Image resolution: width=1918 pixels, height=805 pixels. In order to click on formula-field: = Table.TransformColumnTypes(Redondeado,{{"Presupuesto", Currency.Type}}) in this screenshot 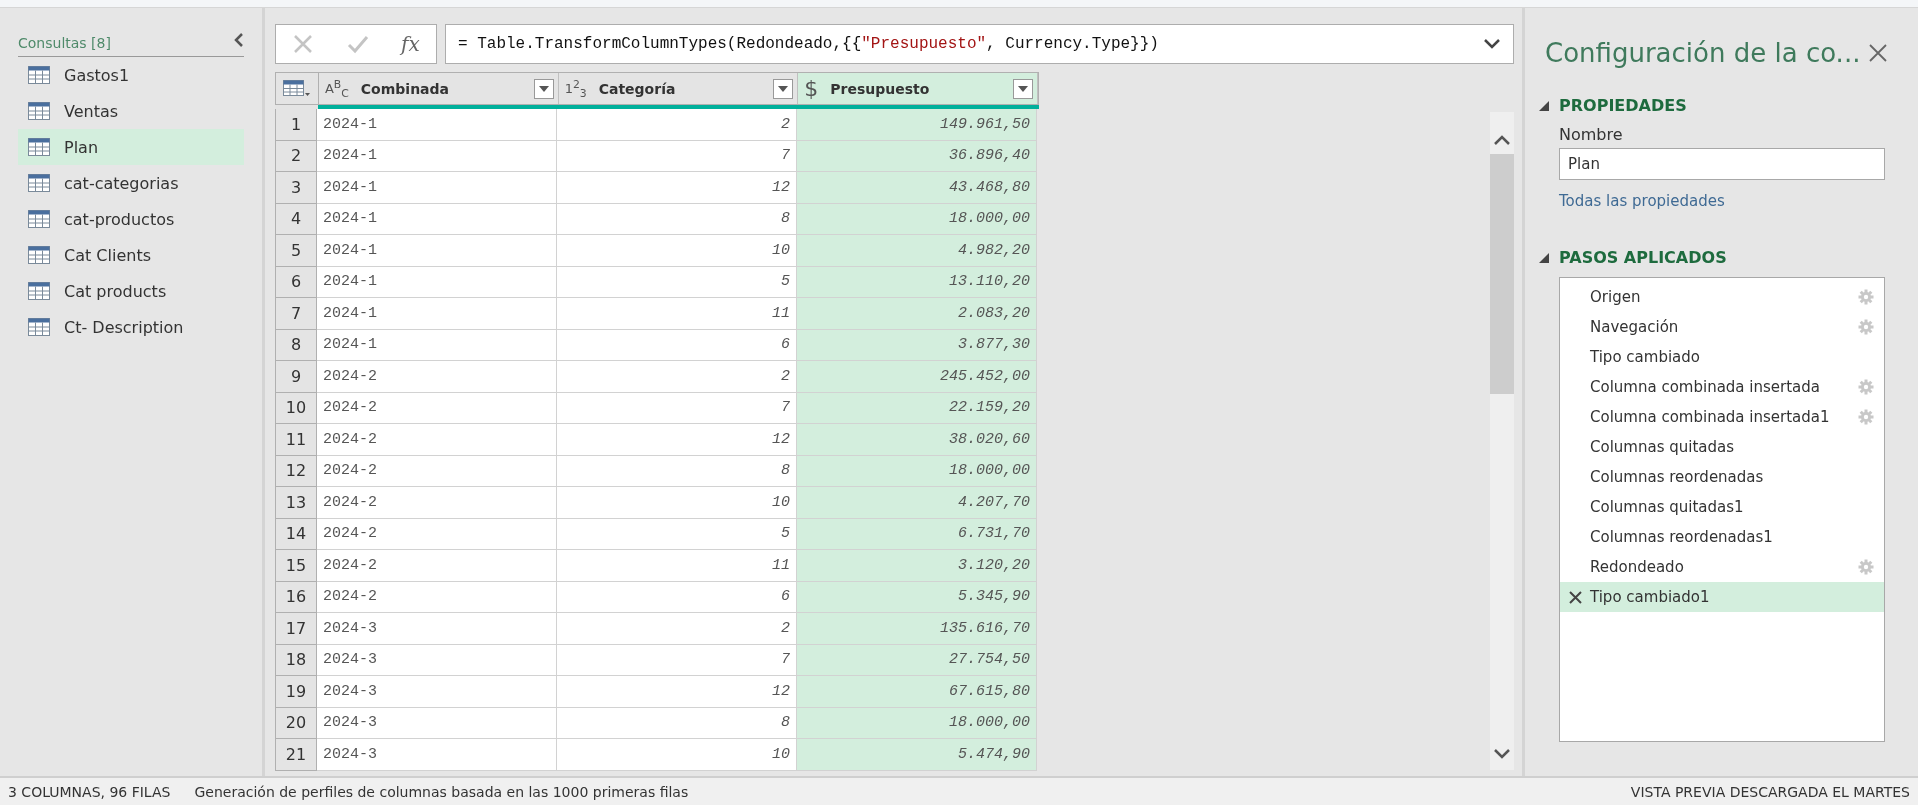, I will do `click(979, 44)`.